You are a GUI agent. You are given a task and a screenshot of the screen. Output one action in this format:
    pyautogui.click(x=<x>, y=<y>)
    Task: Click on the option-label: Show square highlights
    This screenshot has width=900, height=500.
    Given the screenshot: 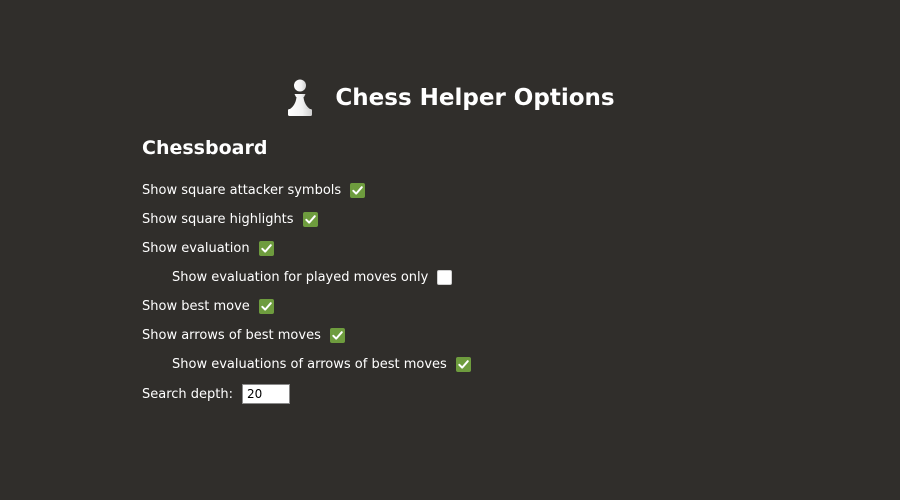 What is the action you would take?
    pyautogui.click(x=218, y=219)
    